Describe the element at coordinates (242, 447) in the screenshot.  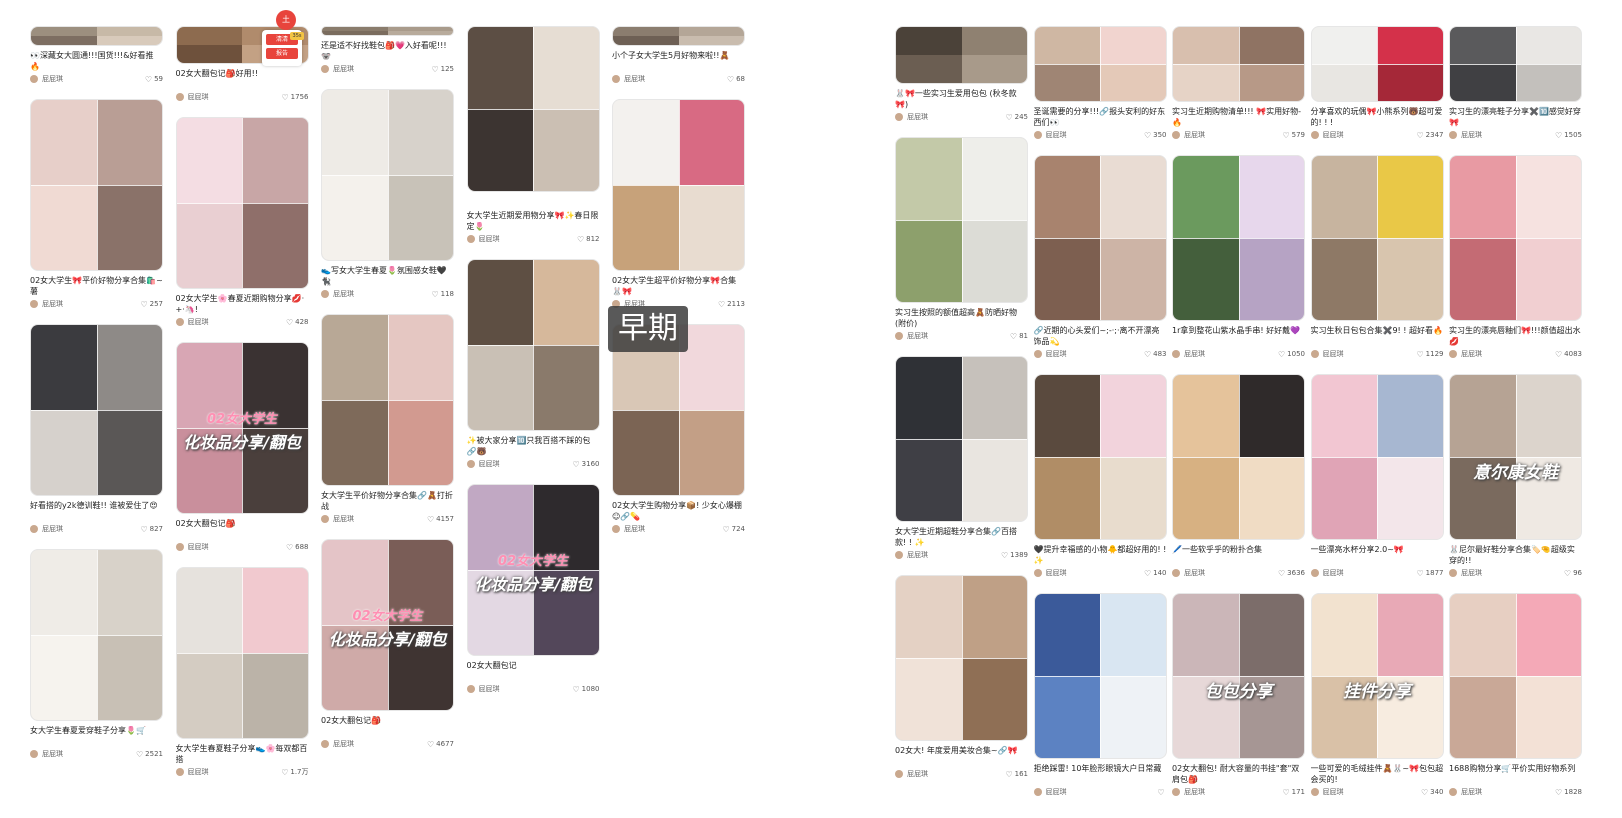
I see `note-card: 02女大学生 化妆品分享/翻包 02女大翻包记🎒 屁屁琪 ♡ 688` at that location.